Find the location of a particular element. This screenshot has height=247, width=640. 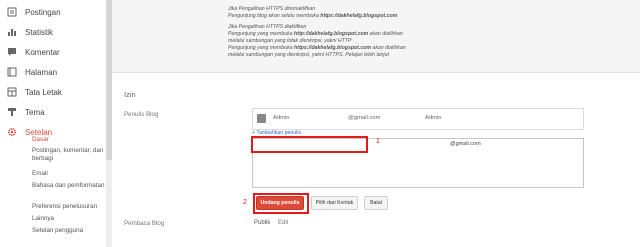

sidebar-item-tata-letak: Tata Letak is located at coordinates (52, 92).